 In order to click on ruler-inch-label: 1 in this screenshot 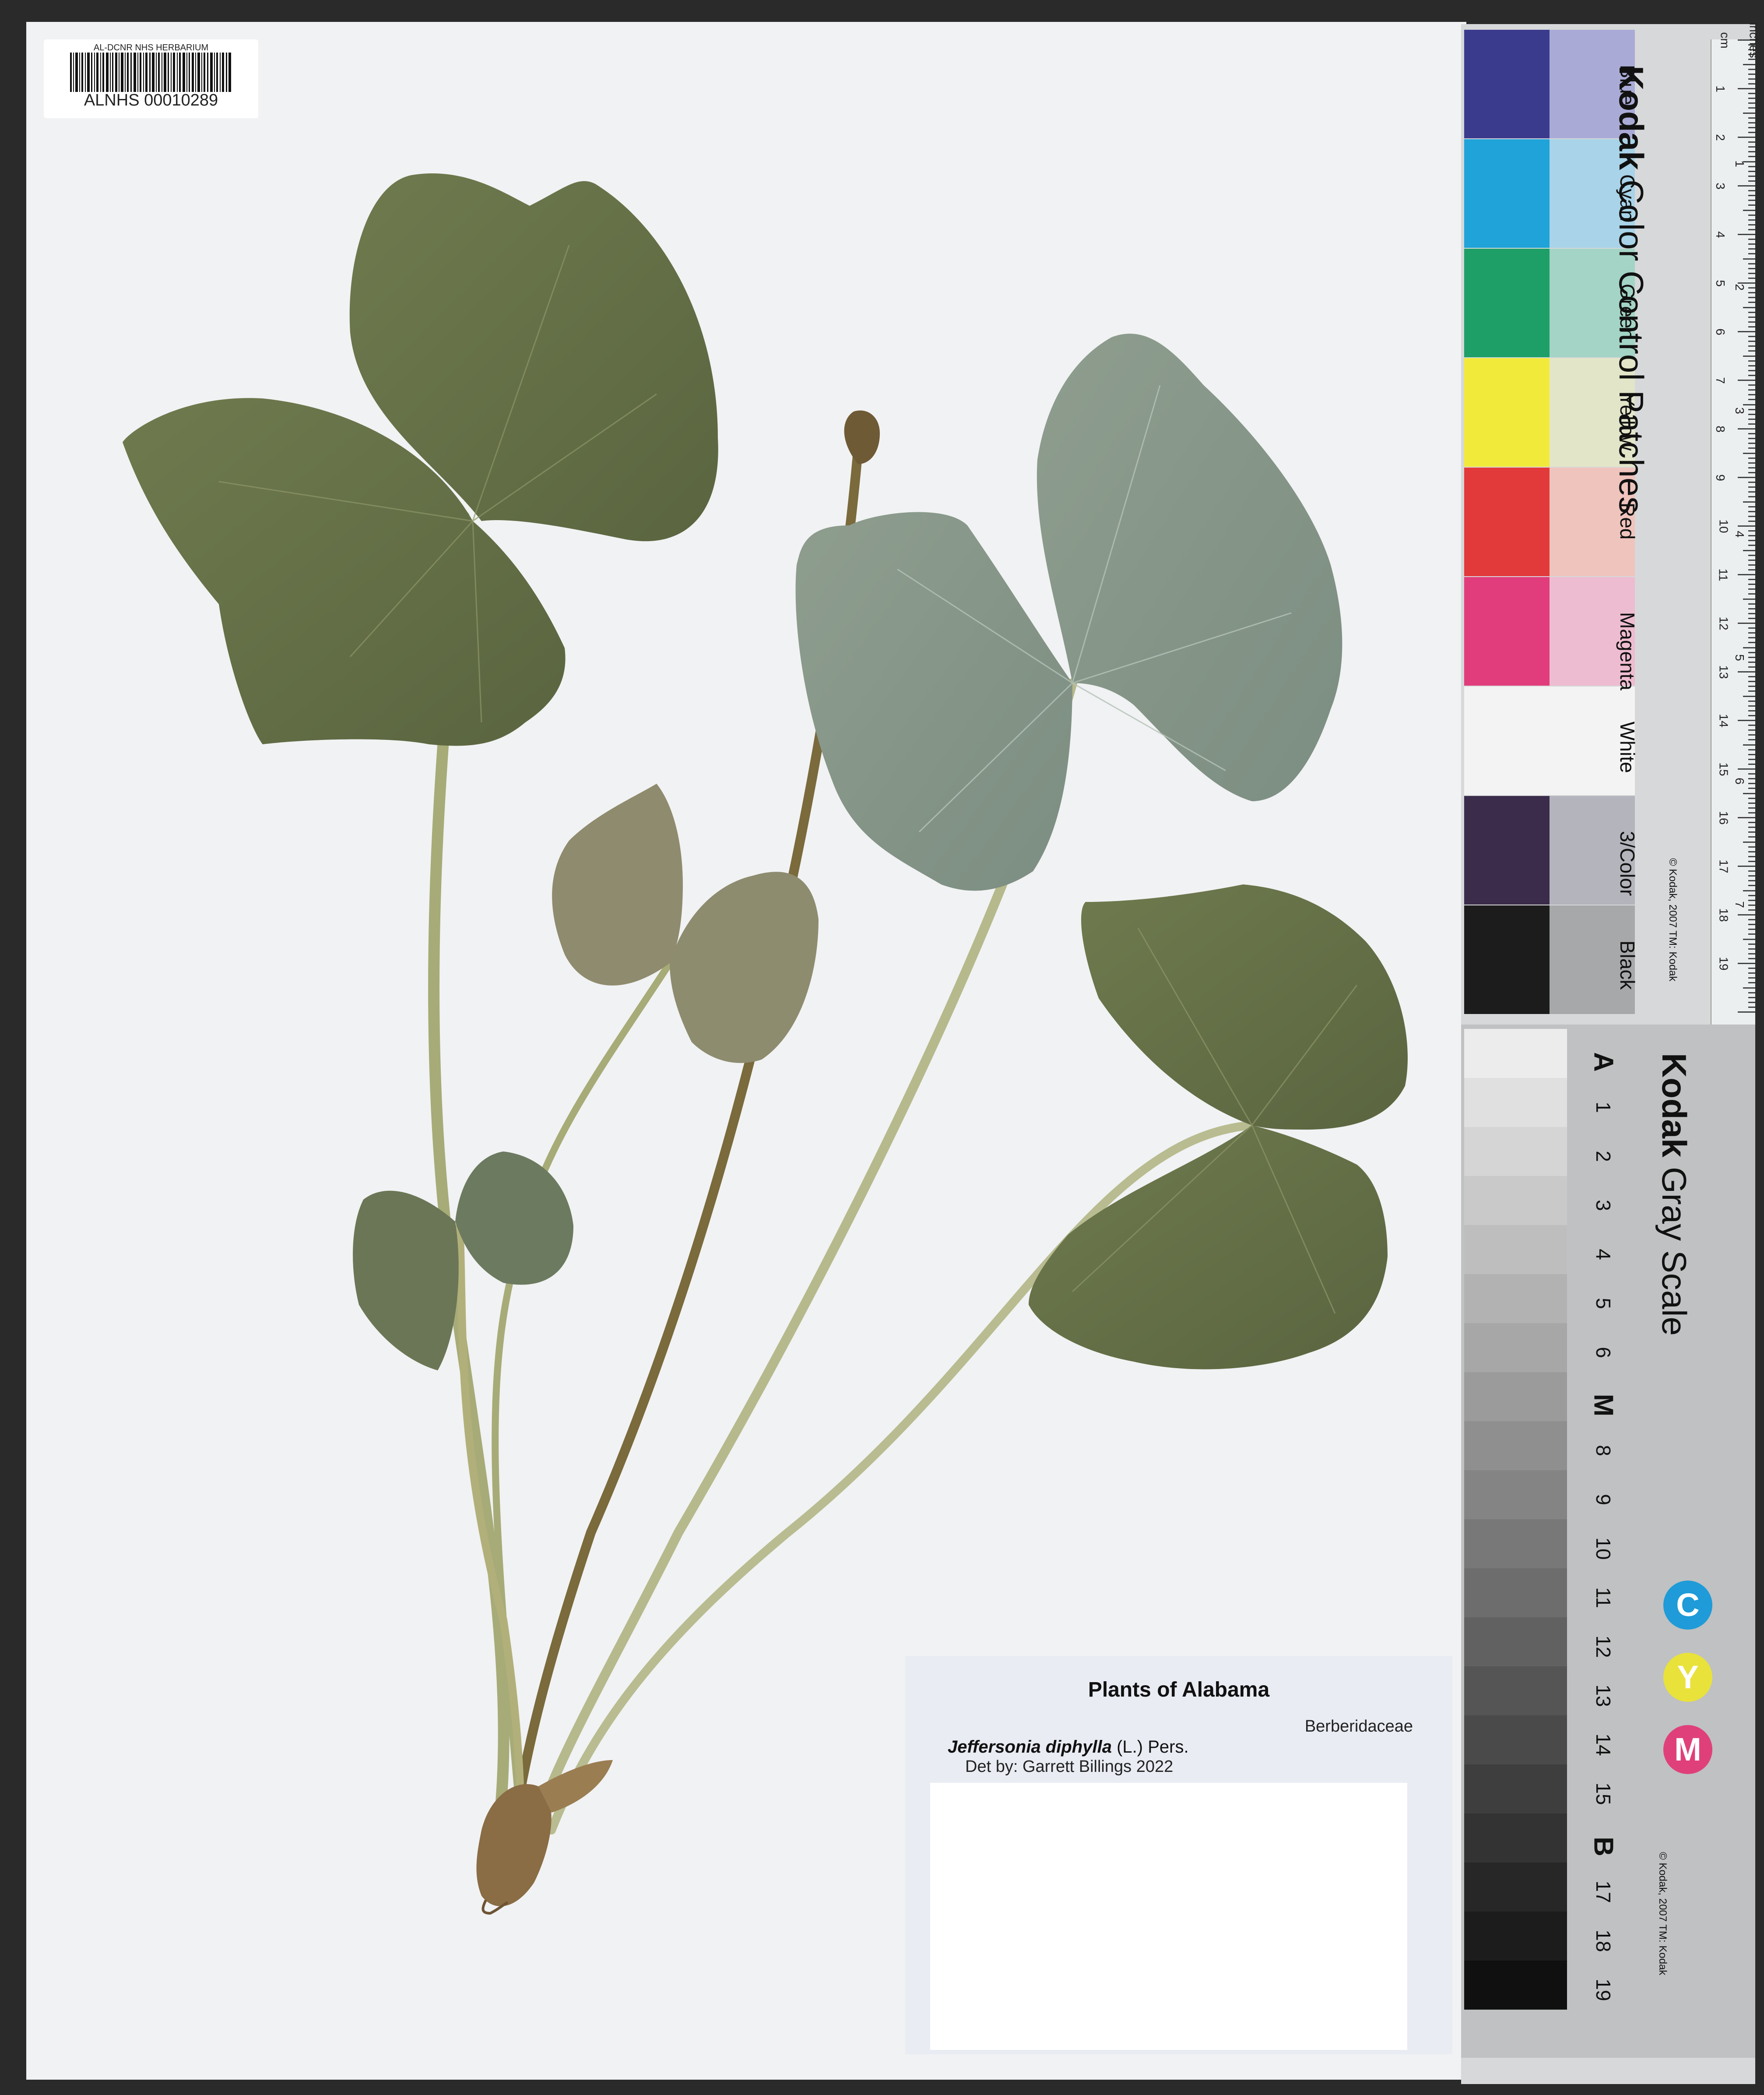, I will do `click(1739, 163)`.